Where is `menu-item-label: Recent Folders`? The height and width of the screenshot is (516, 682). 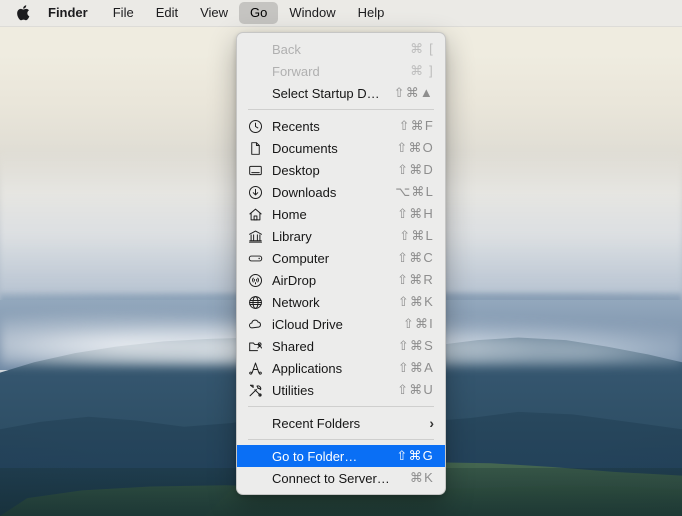 menu-item-label: Recent Folders is located at coordinates (316, 423).